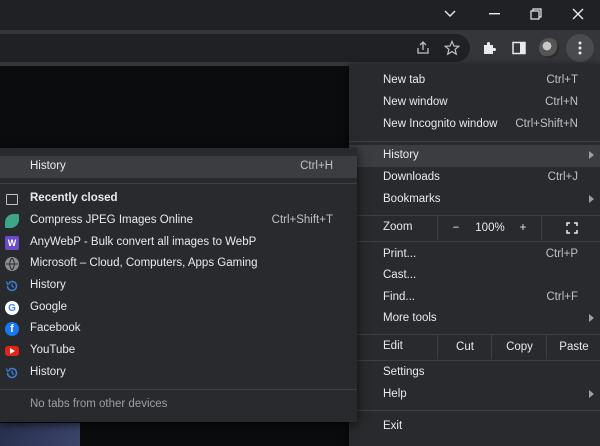  Describe the element at coordinates (474, 81) in the screenshot. I see `menu-item-new-tab: New tab Ctrl+T` at that location.